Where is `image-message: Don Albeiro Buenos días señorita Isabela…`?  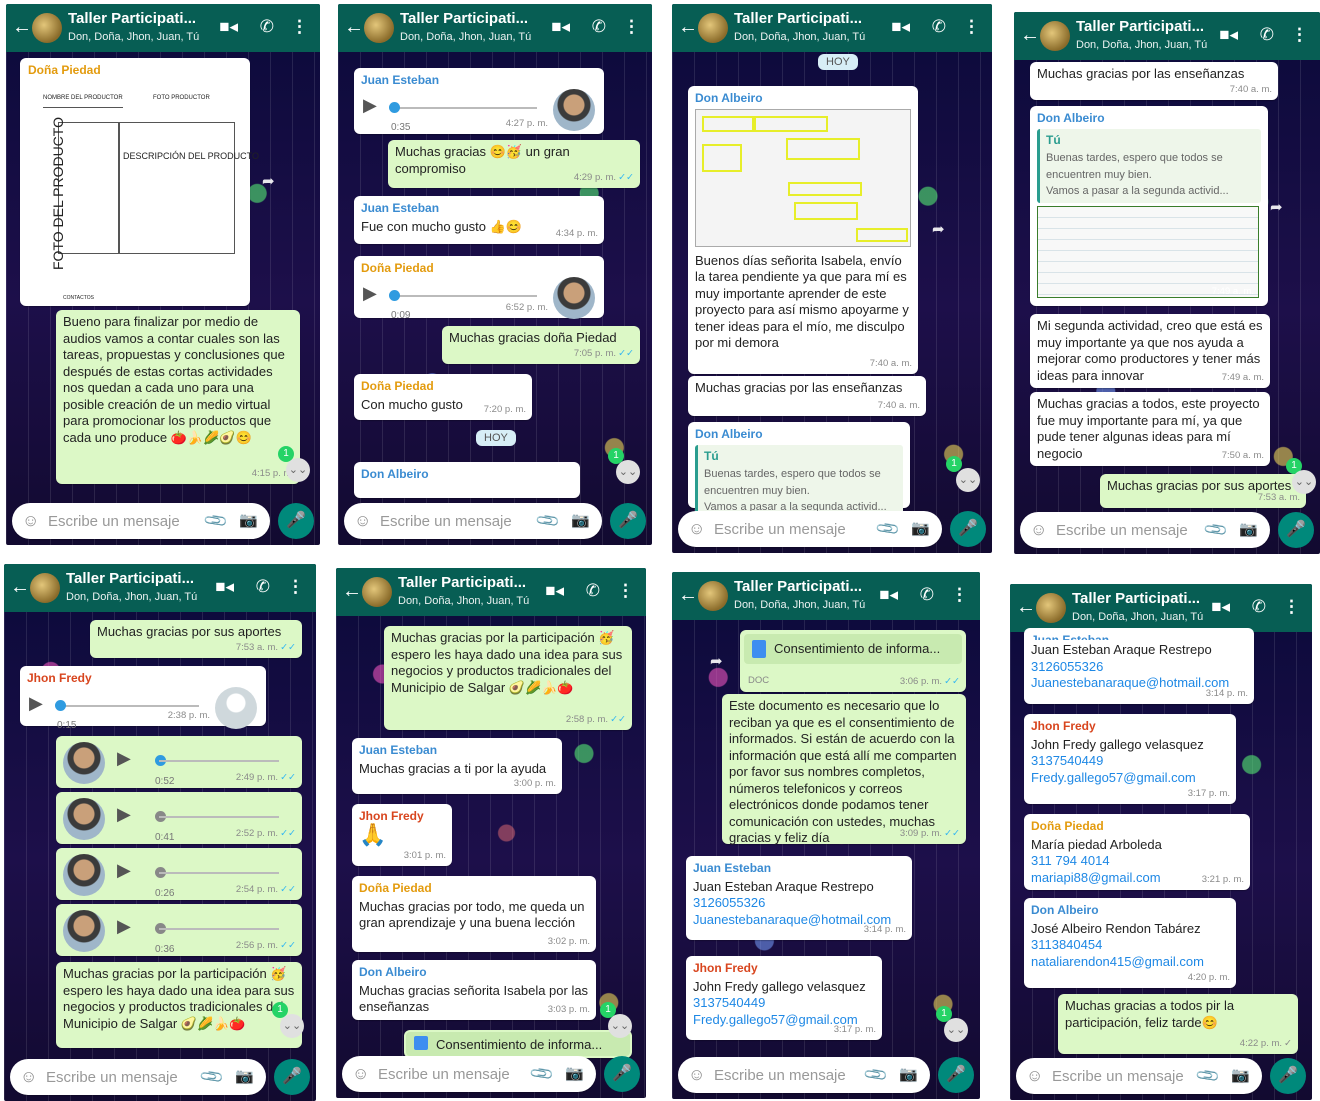
image-message: Don Albeiro Buenos días señorita Isabela… is located at coordinates (803, 230).